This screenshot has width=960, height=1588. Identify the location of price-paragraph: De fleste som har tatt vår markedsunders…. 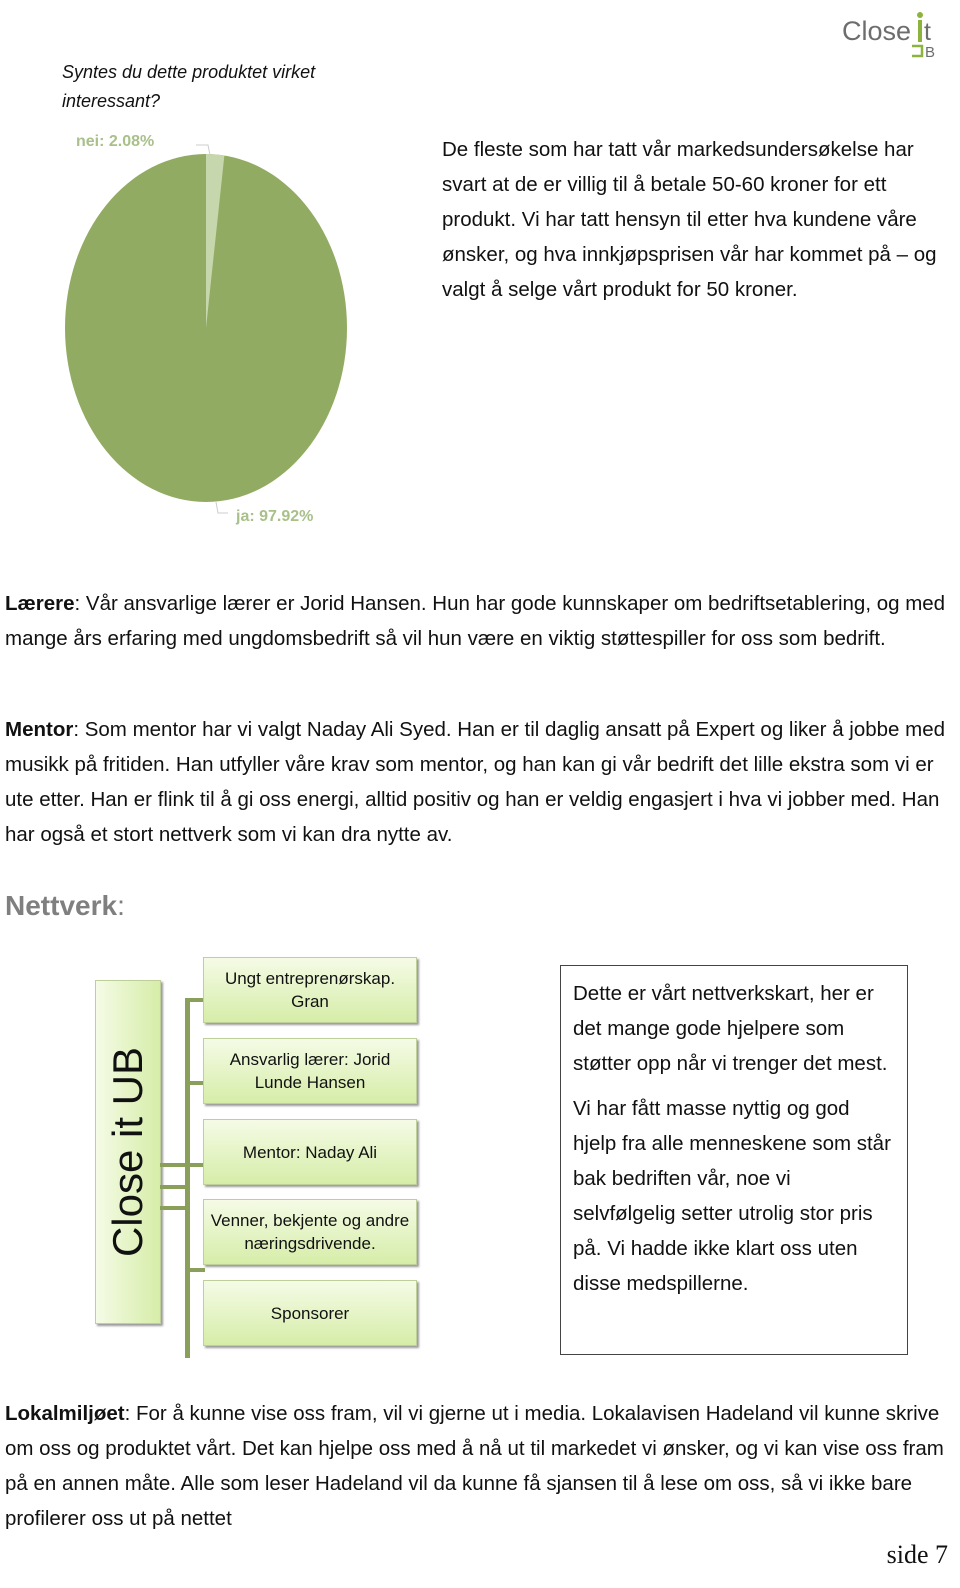
(689, 219).